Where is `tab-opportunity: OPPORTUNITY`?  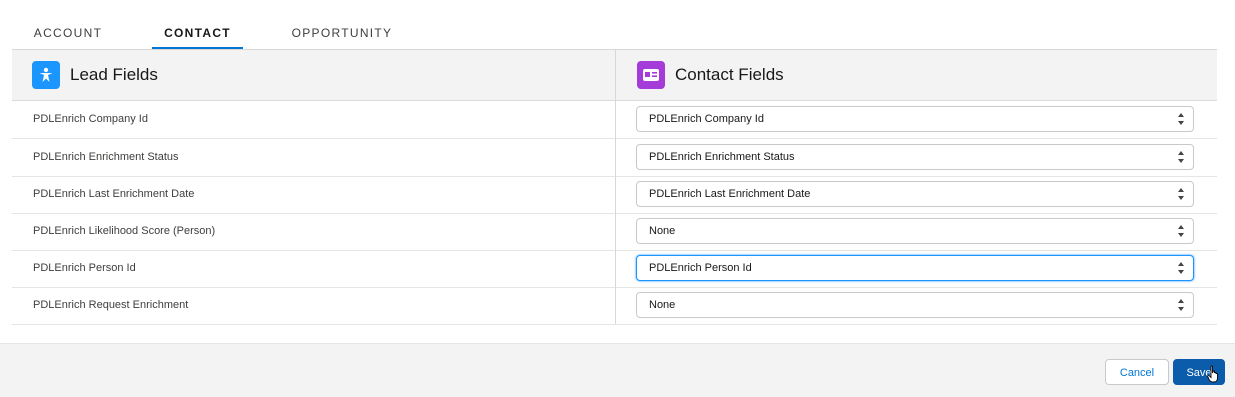 tab-opportunity: OPPORTUNITY is located at coordinates (342, 33).